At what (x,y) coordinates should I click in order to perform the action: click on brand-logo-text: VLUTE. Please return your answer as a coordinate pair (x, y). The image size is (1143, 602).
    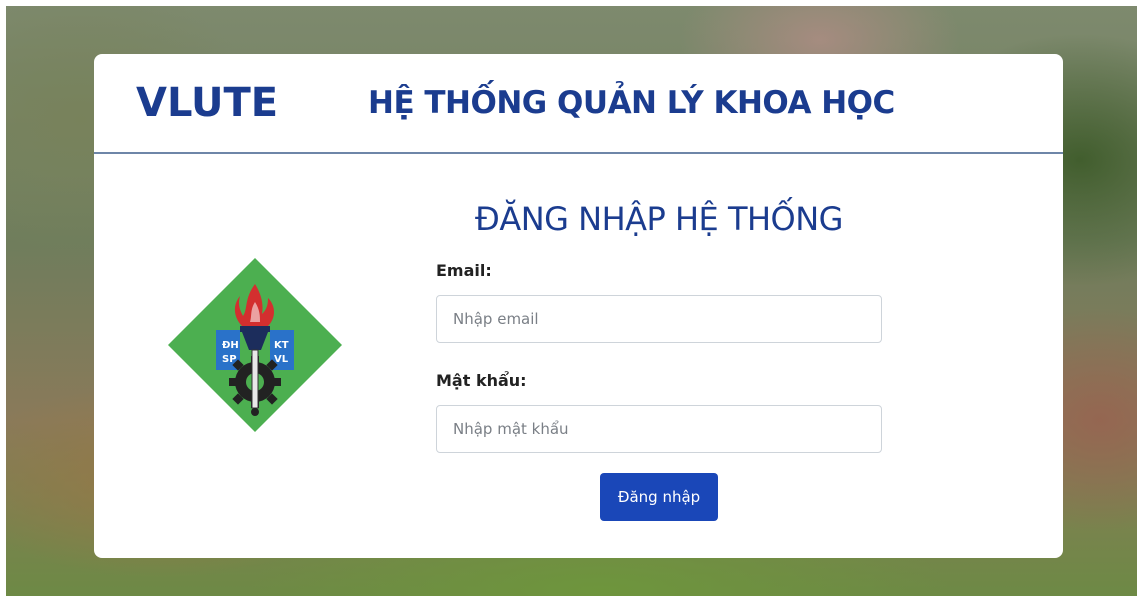
    Looking at the image, I should click on (207, 103).